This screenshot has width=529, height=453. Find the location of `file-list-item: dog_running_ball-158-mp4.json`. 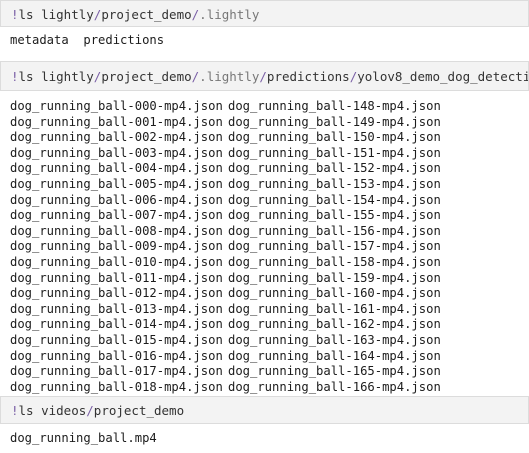

file-list-item: dog_running_ball-158-mp4.json is located at coordinates (334, 261).